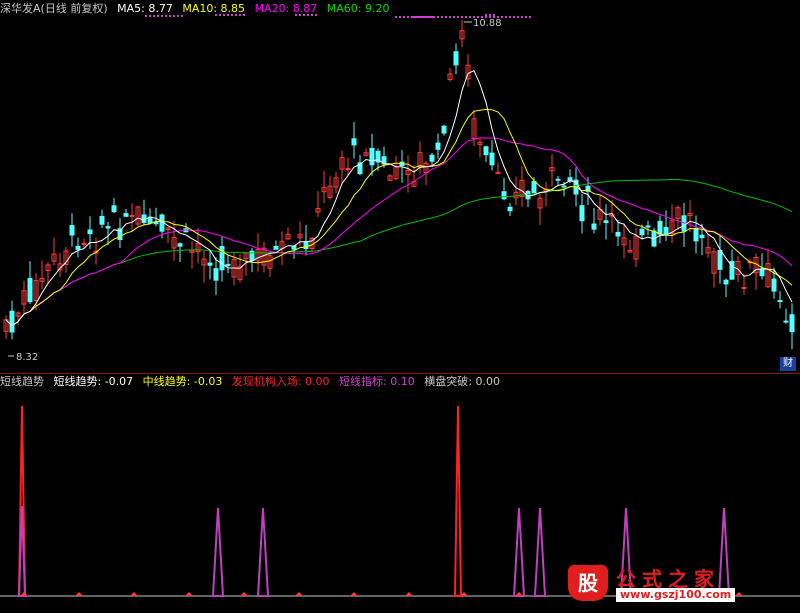  I want to click on low-price-label: 8.32, so click(27, 357).